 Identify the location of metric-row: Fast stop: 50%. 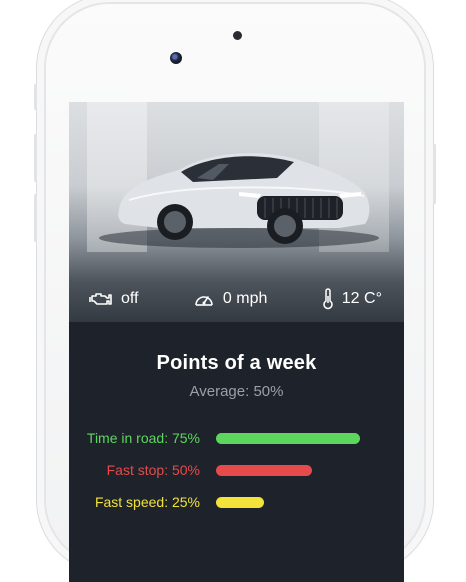
(236, 470).